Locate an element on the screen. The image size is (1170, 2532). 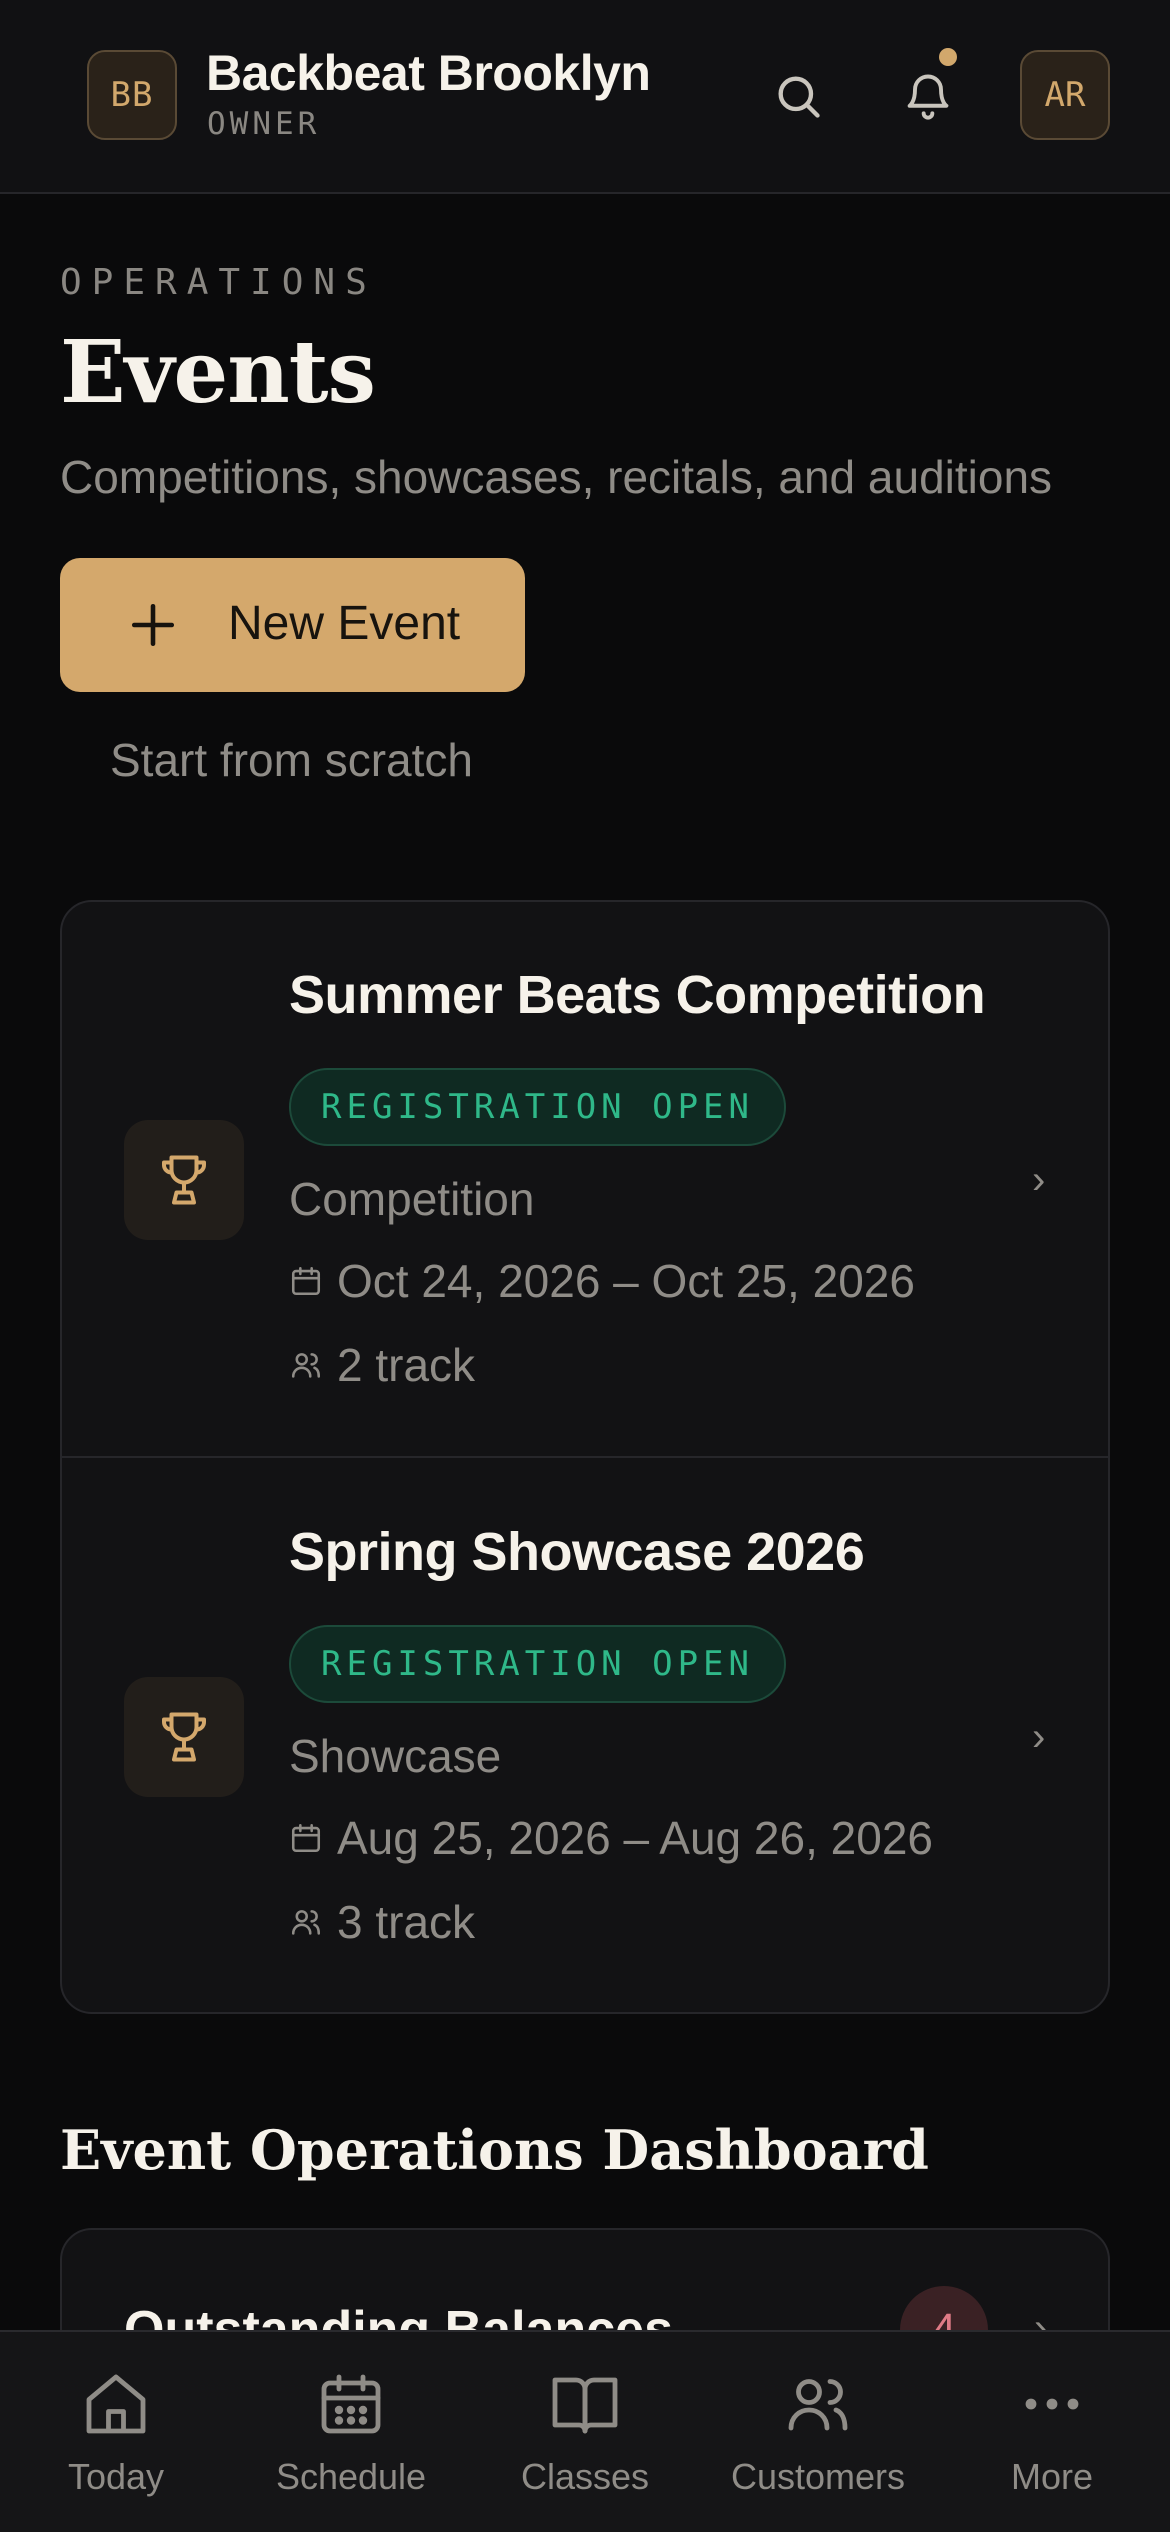
event-type: Competition is located at coordinates (412, 1199).